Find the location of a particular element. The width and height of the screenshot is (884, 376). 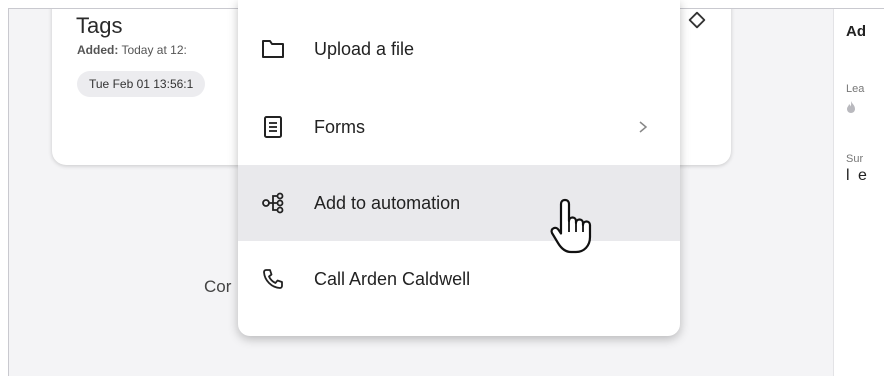

menu-item-call-contact: Call Arden Caldwell is located at coordinates (459, 279).